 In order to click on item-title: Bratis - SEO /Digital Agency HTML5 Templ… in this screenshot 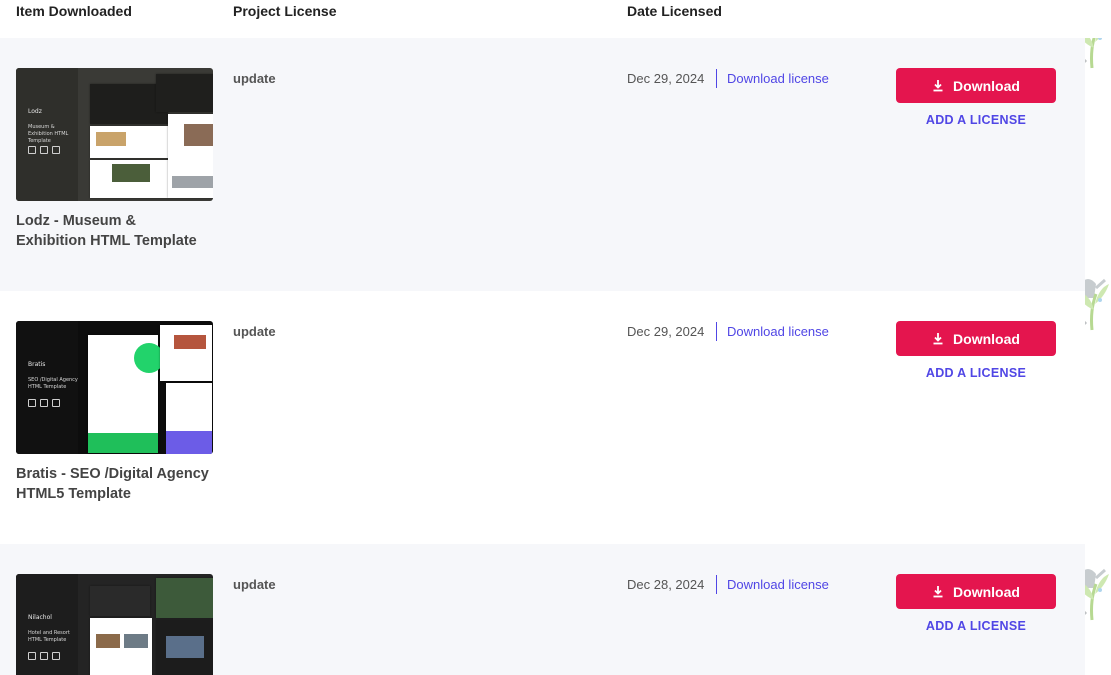, I will do `click(116, 484)`.